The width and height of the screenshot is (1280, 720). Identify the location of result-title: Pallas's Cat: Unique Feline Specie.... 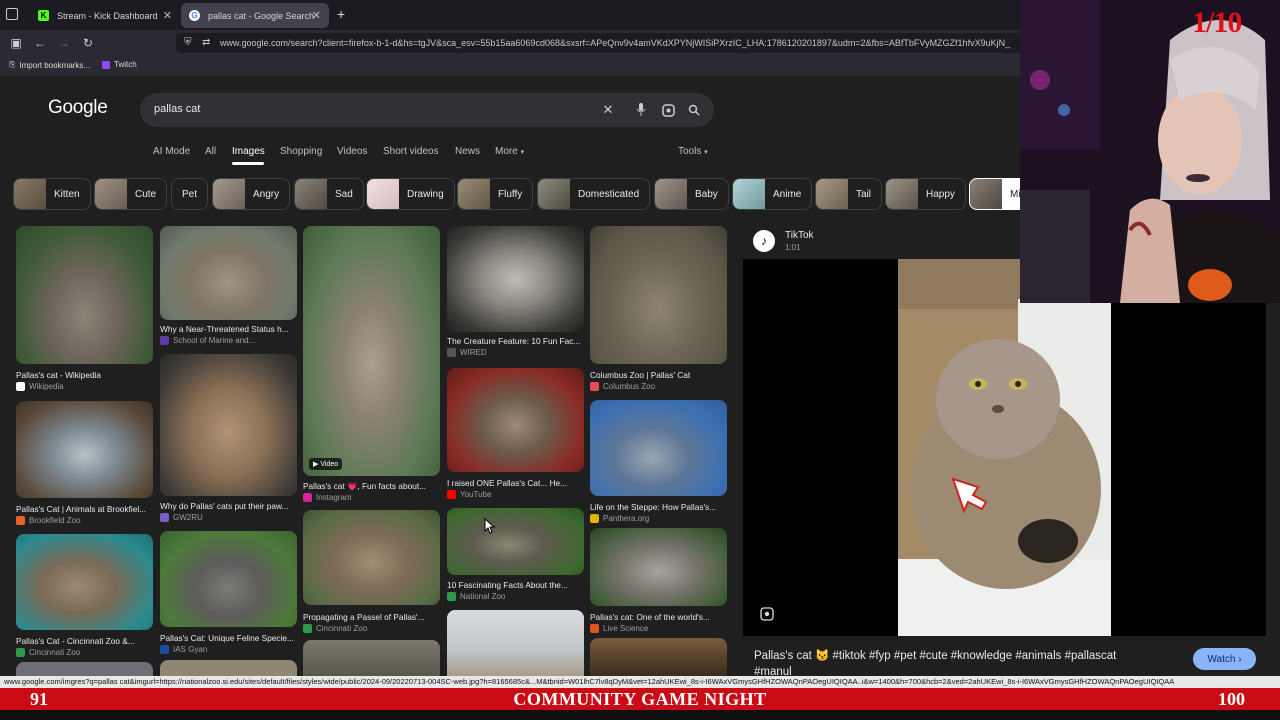
(229, 638).